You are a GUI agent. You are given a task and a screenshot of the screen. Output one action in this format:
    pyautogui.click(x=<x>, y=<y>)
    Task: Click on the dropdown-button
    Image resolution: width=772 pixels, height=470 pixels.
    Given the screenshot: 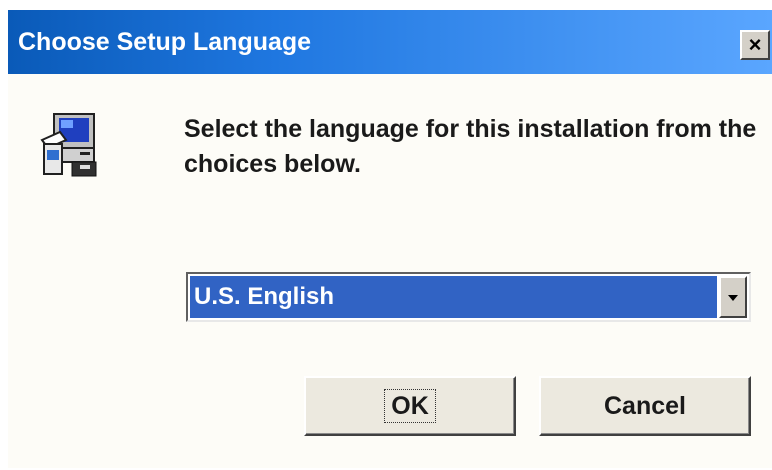 What is the action you would take?
    pyautogui.click(x=733, y=297)
    